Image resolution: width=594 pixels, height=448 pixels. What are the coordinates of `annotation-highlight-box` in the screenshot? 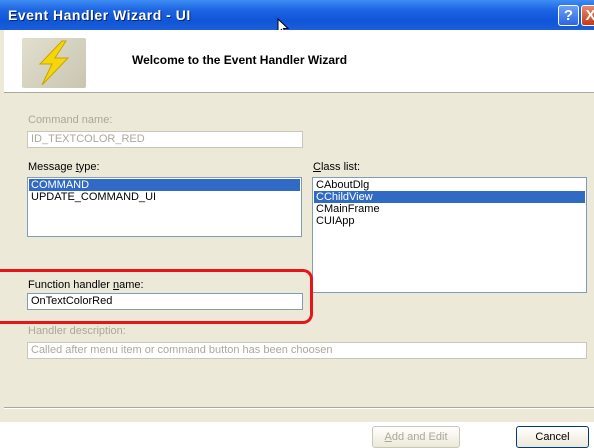 It's located at (156, 296).